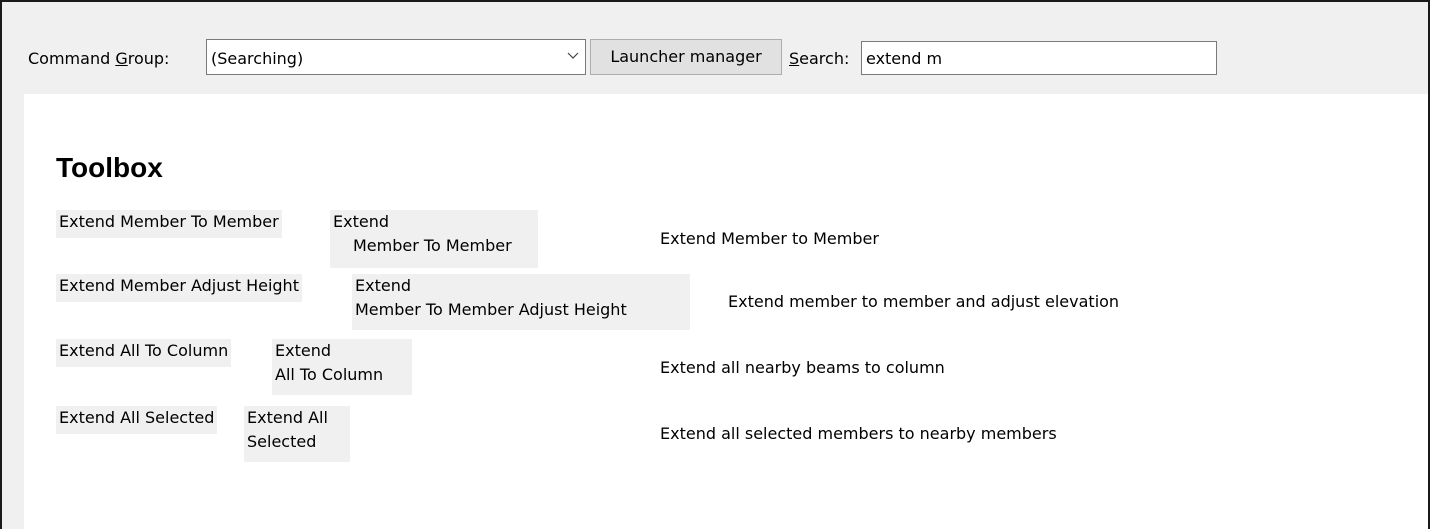 The width and height of the screenshot is (1436, 529). I want to click on tool-button-line2: All To Column, so click(329, 374).